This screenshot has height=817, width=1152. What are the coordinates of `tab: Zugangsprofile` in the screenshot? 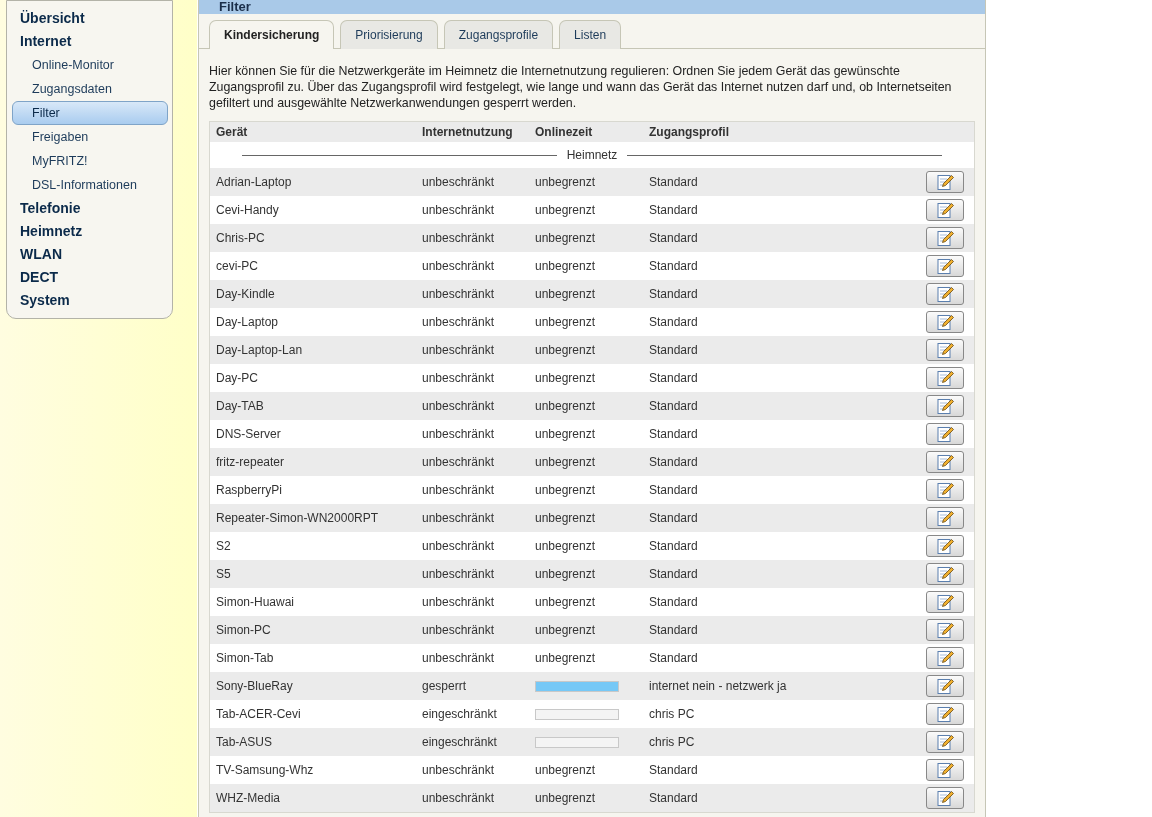 It's located at (498, 34).